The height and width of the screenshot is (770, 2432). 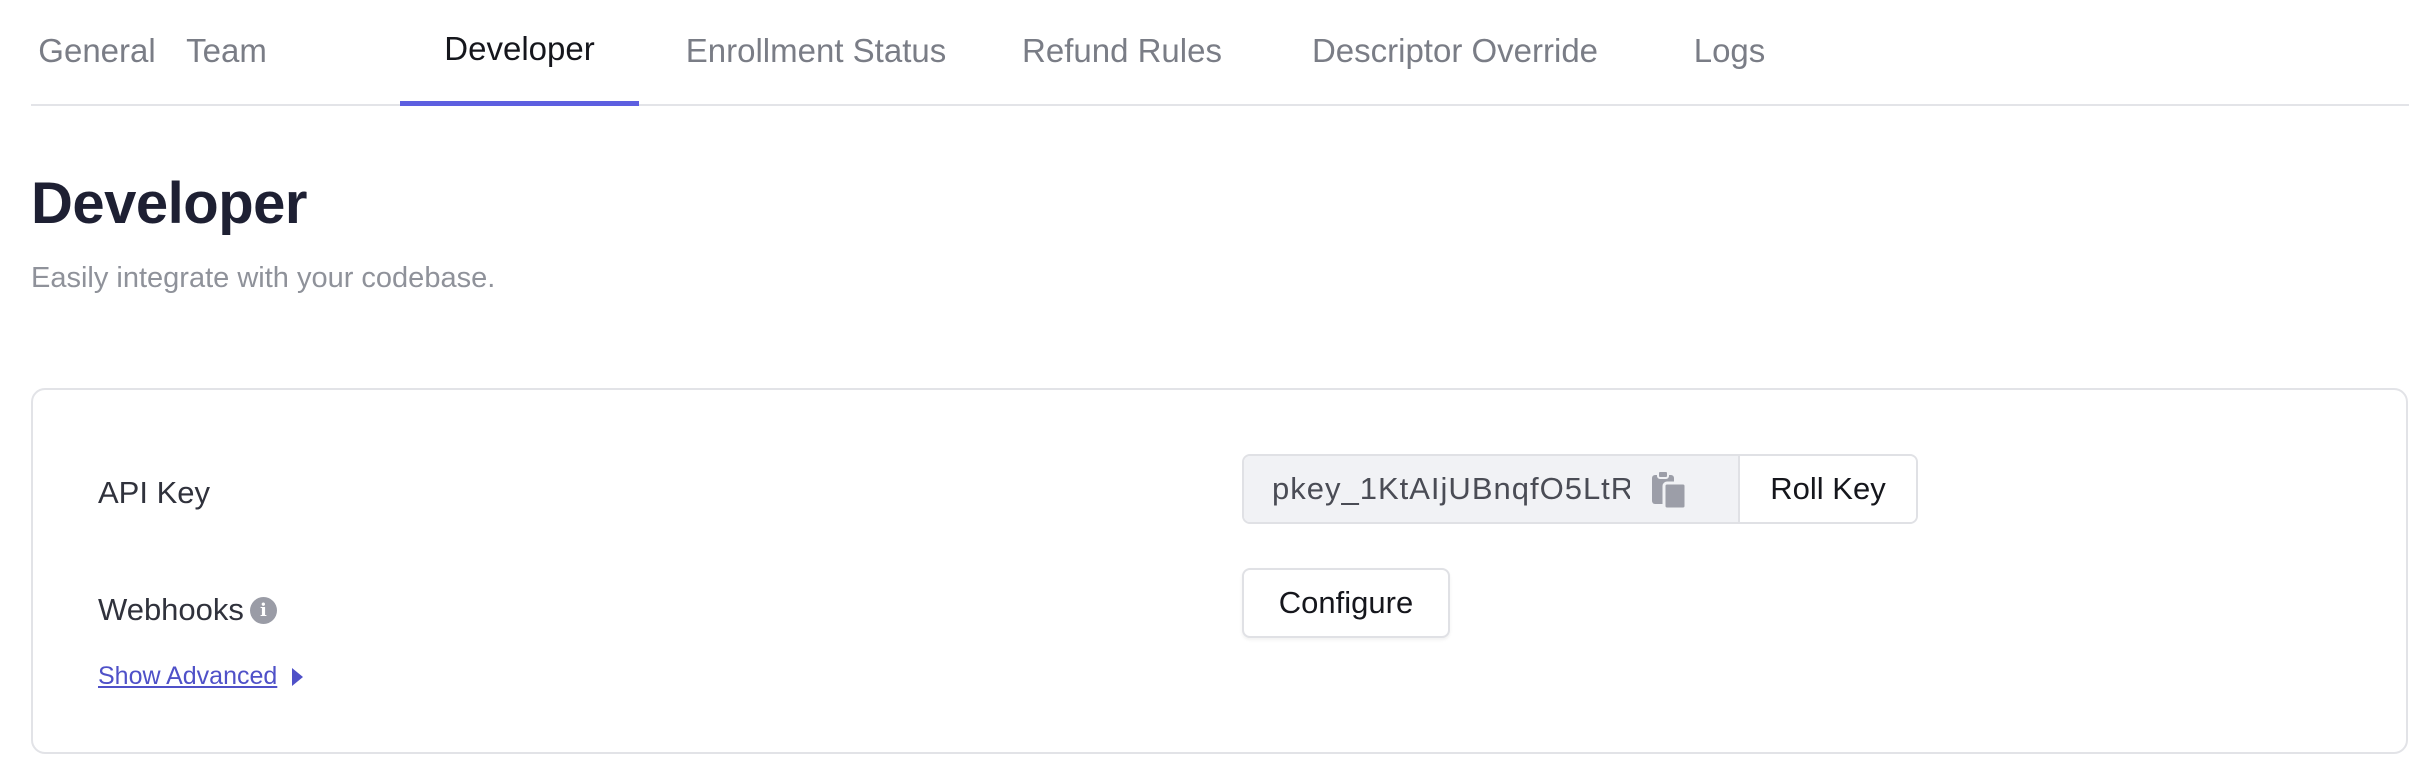 What do you see at coordinates (97, 53) in the screenshot?
I see `tab-general: General` at bounding box center [97, 53].